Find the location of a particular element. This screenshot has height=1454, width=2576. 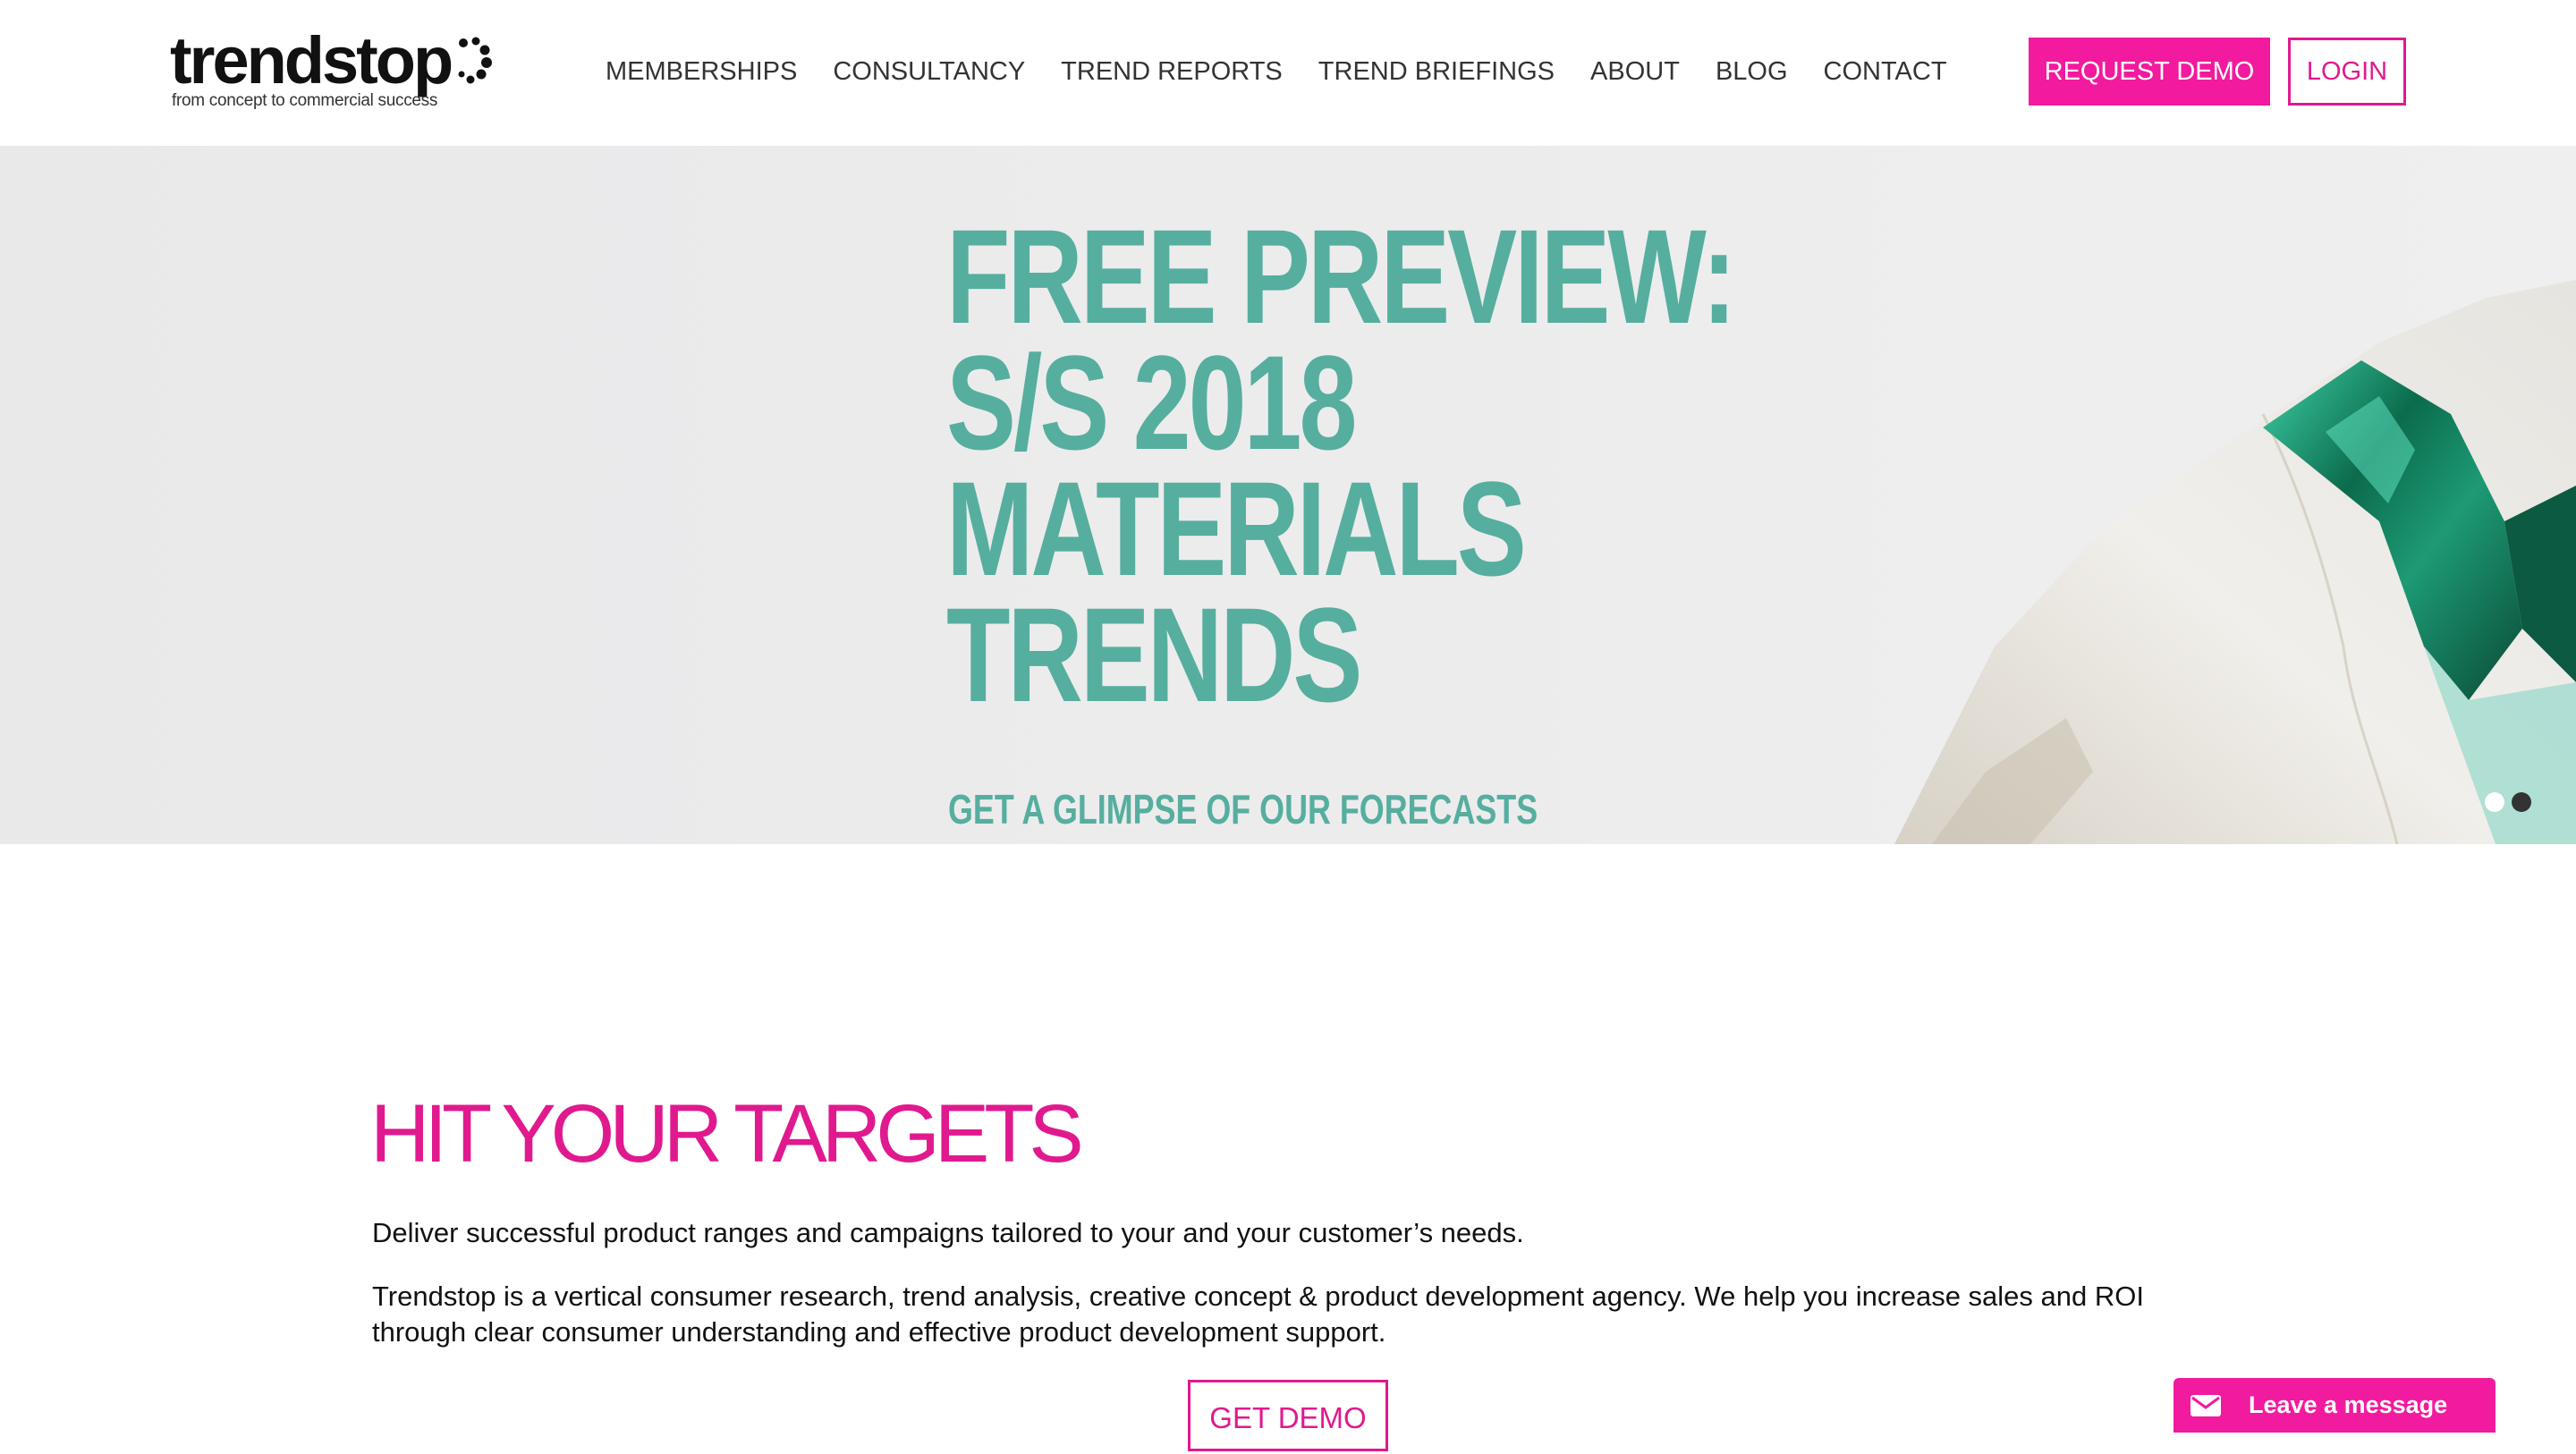

envelope-icon is located at coordinates (2205, 1405).